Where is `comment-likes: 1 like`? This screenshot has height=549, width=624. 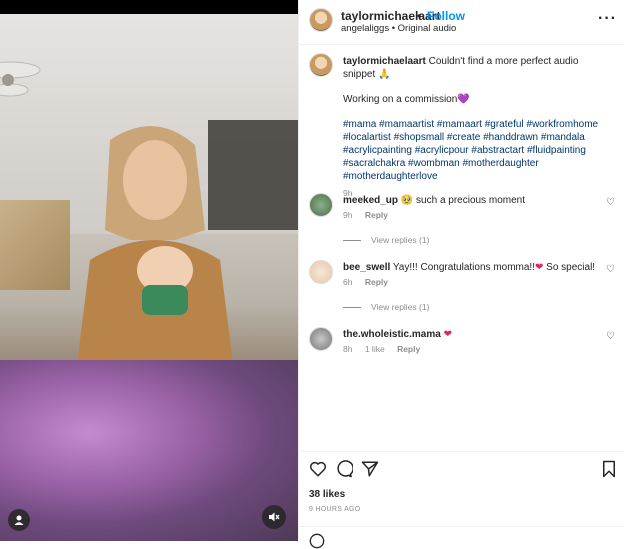
comment-likes: 1 like is located at coordinates (375, 349).